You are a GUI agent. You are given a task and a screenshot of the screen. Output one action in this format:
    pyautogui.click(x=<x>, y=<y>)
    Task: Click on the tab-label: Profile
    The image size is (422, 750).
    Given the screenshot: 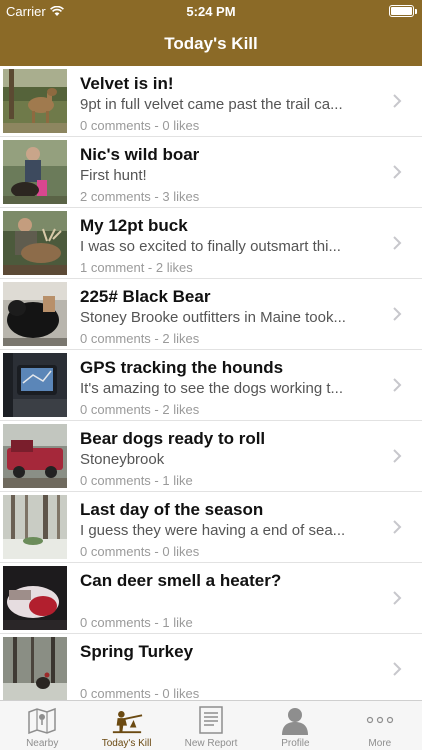 What is the action you would take?
    pyautogui.click(x=295, y=743)
    